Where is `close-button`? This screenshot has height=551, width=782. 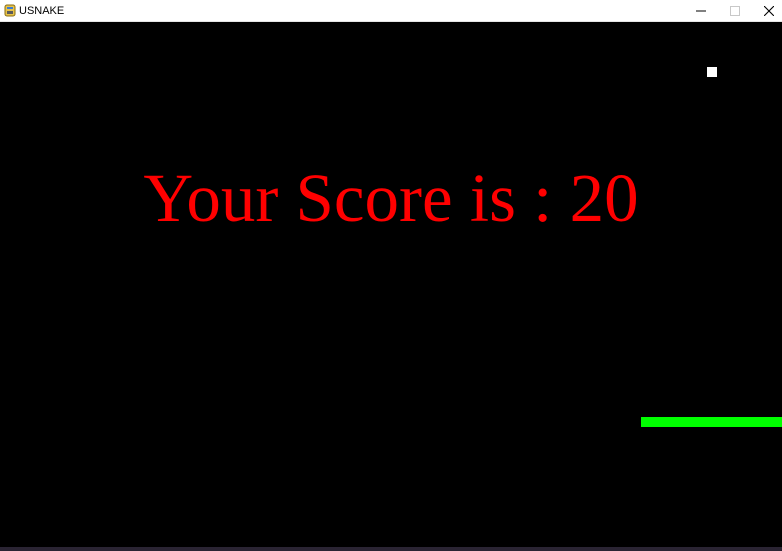 close-button is located at coordinates (767, 11).